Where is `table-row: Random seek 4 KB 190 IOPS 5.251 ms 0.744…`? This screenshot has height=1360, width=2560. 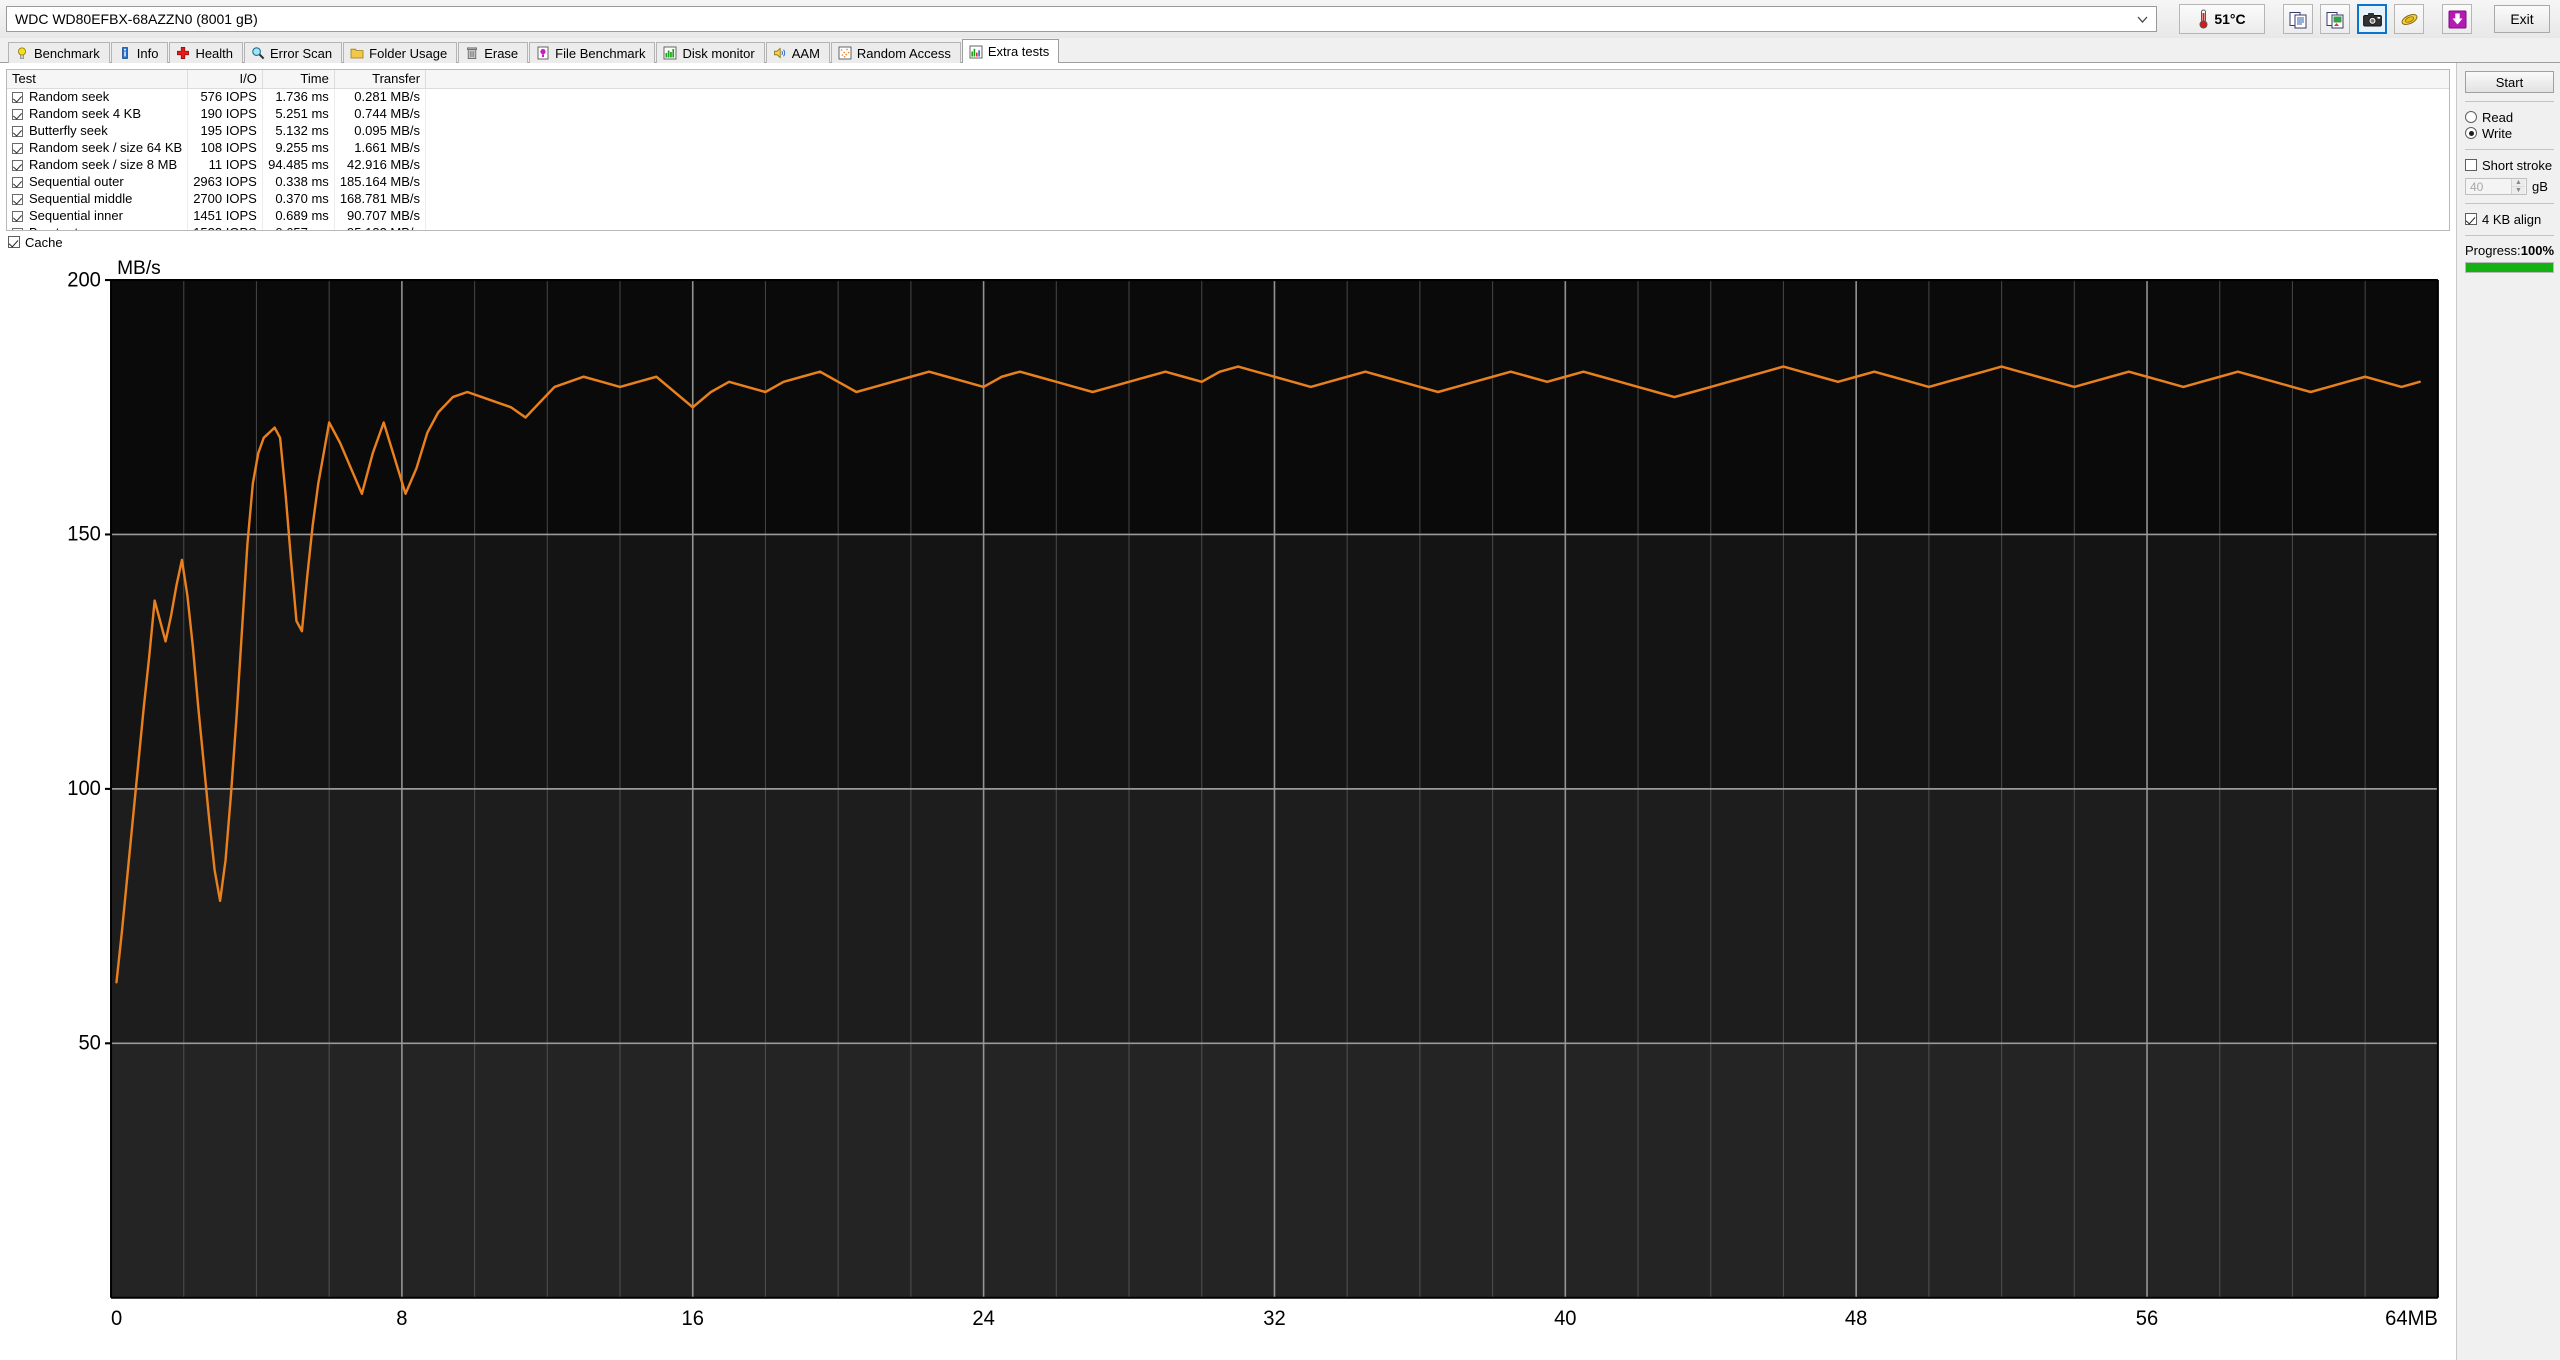
table-row: Random seek 4 KB 190 IOPS 5.251 ms 0.744… is located at coordinates (1228, 113).